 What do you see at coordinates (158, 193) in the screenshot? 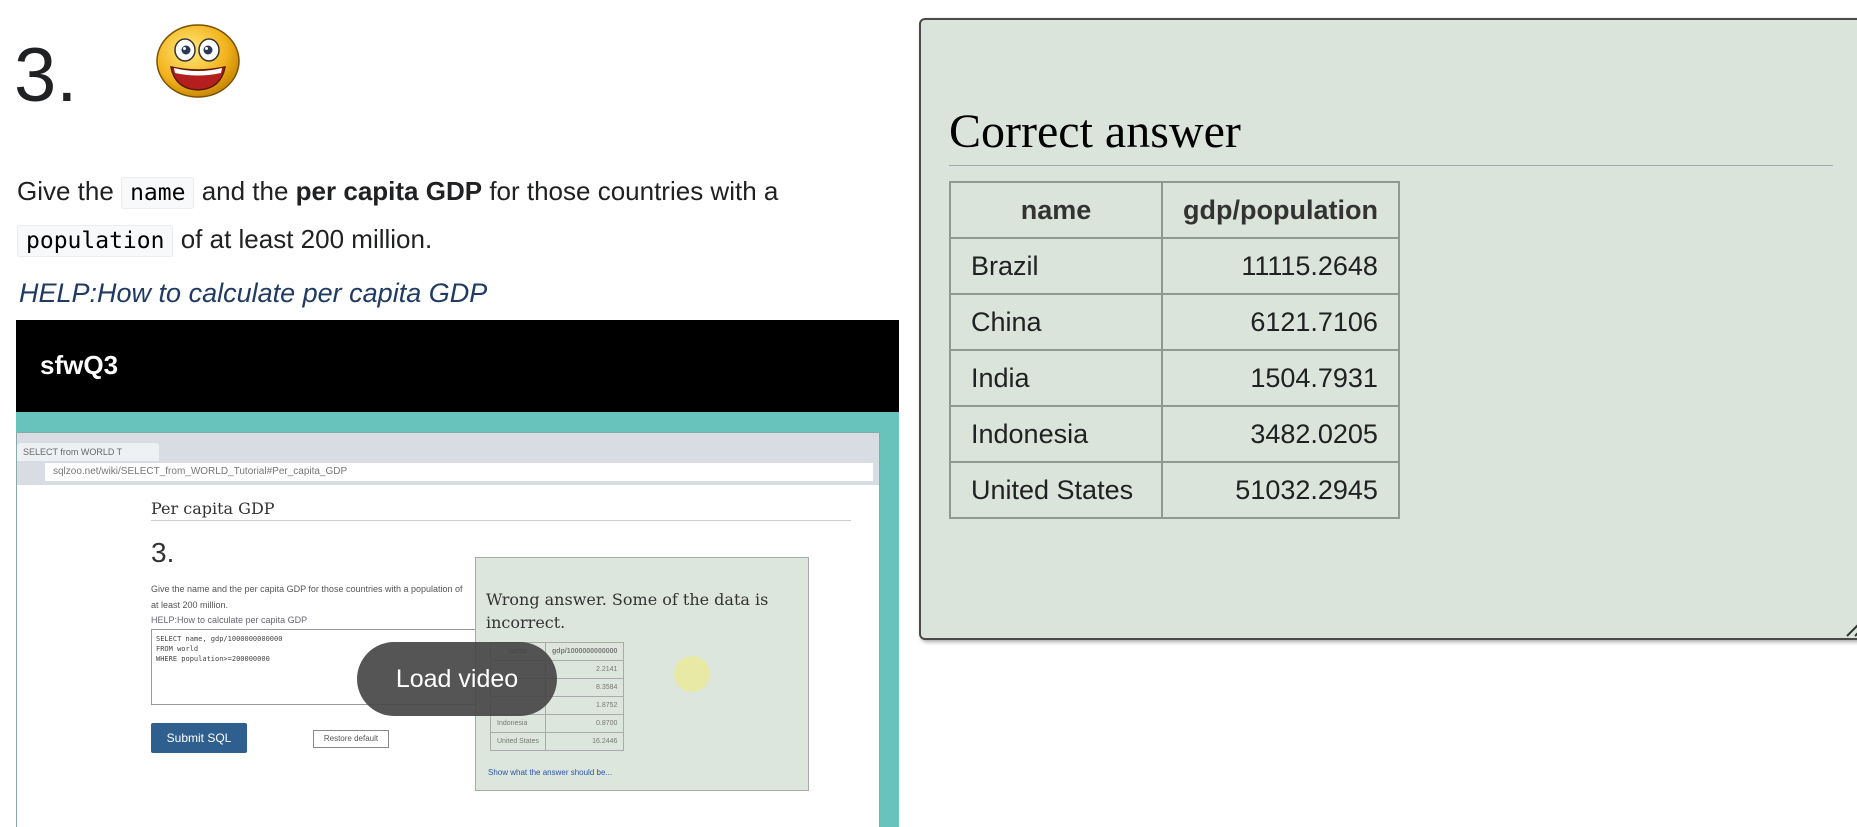
I see `column-name-code: name` at bounding box center [158, 193].